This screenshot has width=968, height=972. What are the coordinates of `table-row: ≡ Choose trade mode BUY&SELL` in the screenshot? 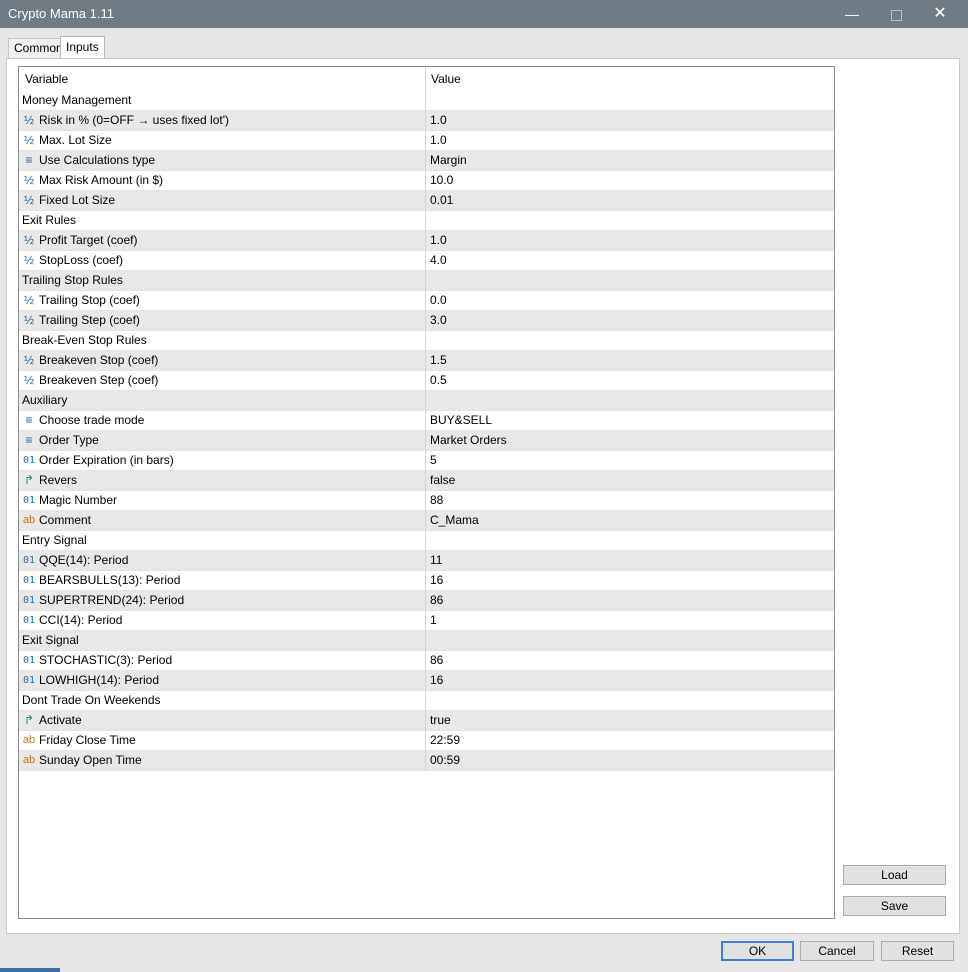 It's located at (426, 421).